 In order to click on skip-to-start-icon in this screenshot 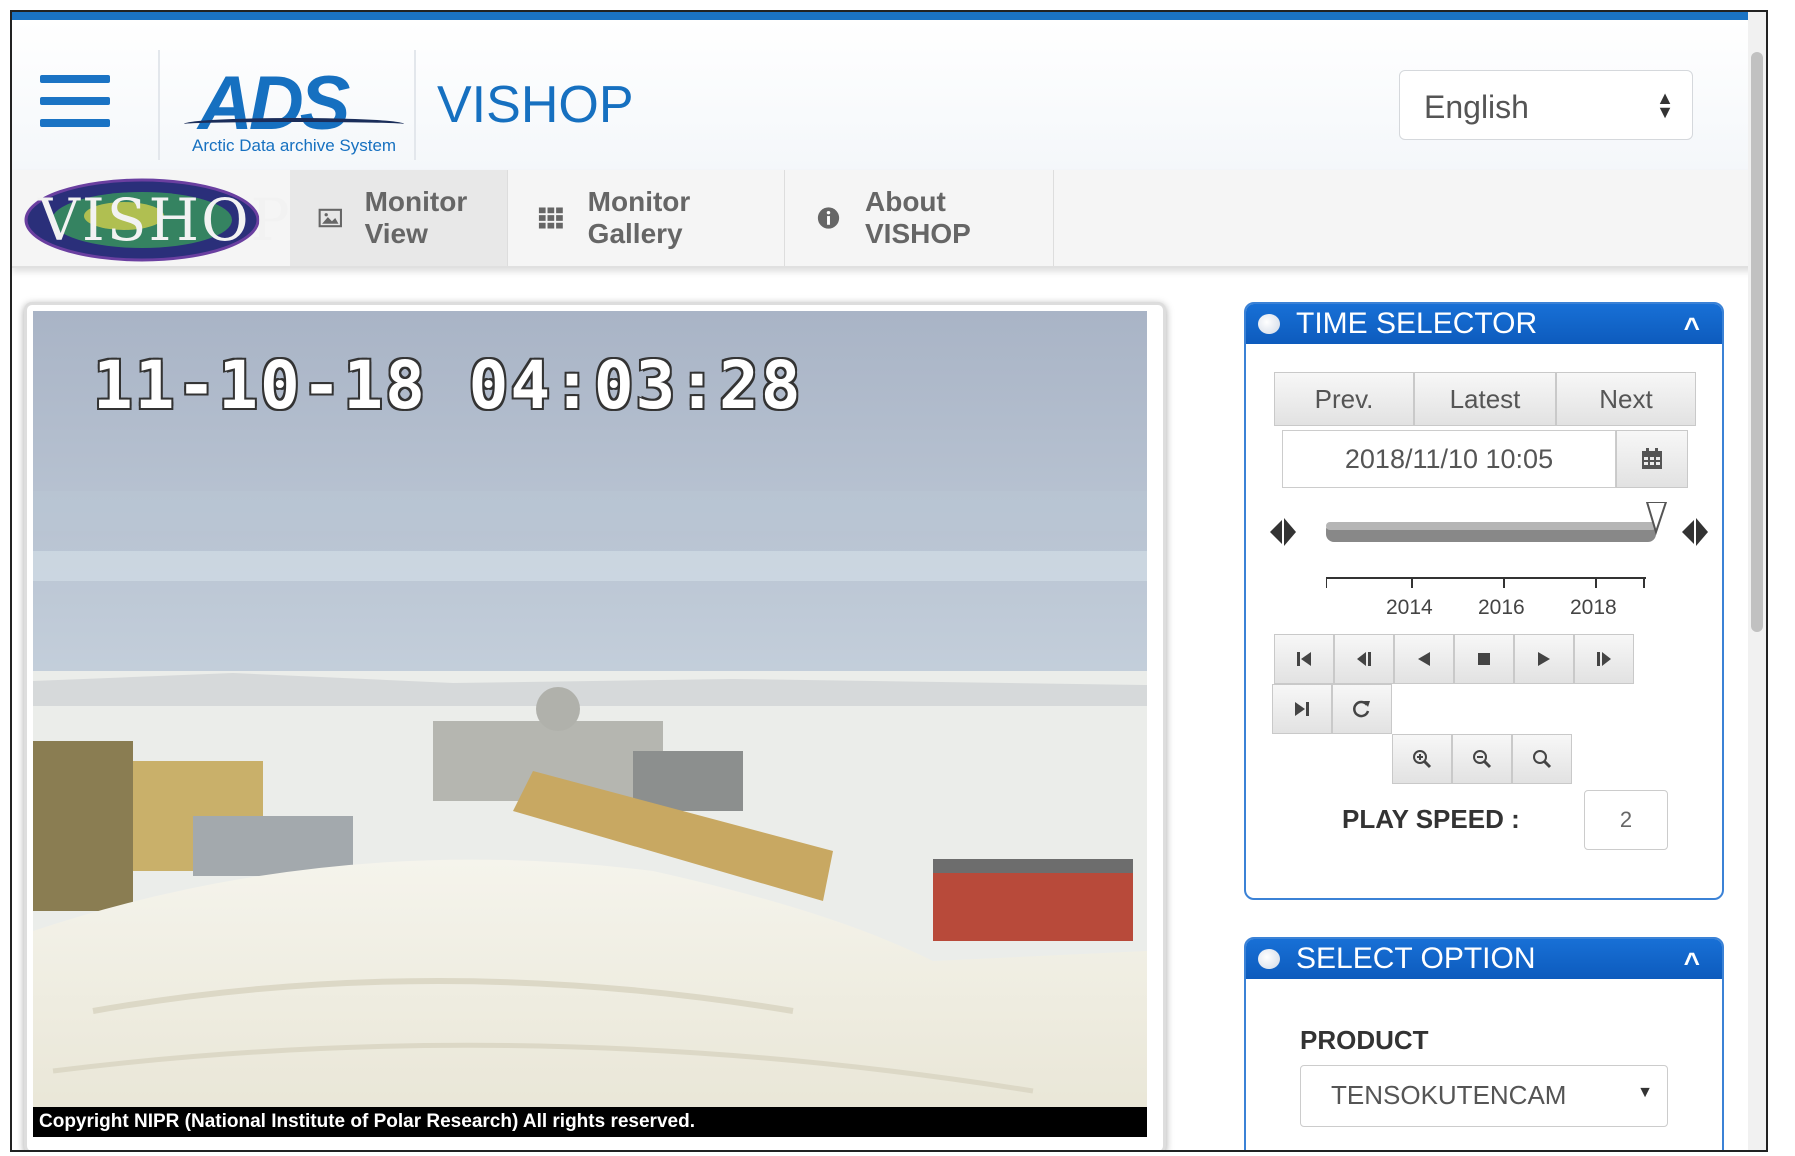, I will do `click(1304, 659)`.